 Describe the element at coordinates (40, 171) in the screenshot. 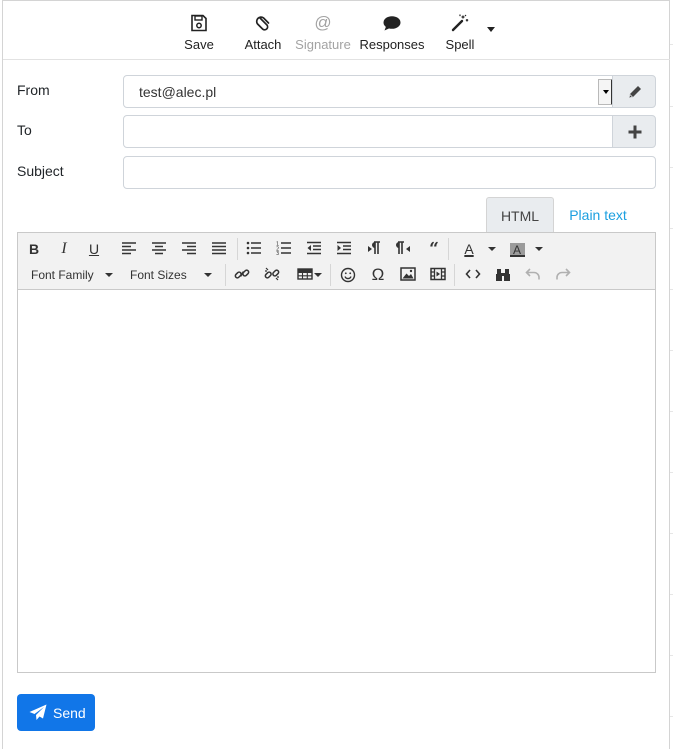

I see `subject-label: Subject` at that location.